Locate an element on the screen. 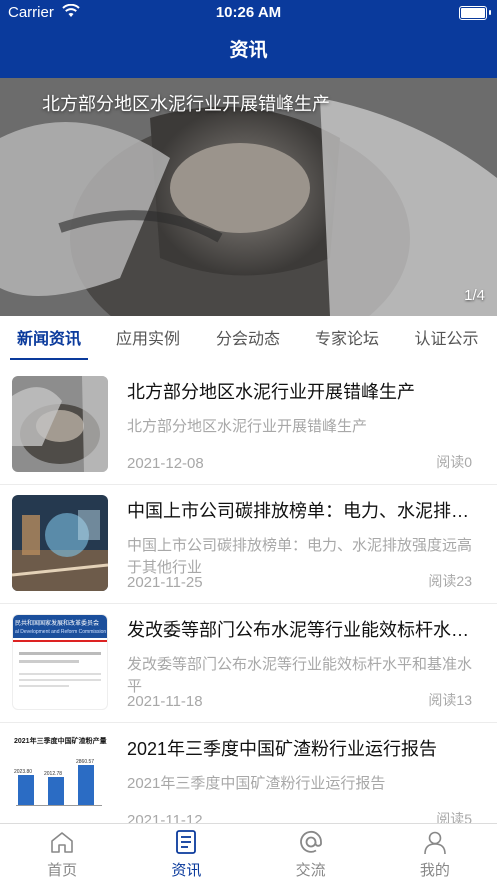 The height and width of the screenshot is (884, 497). tab-cases: 应用实例 is located at coordinates (148, 341).